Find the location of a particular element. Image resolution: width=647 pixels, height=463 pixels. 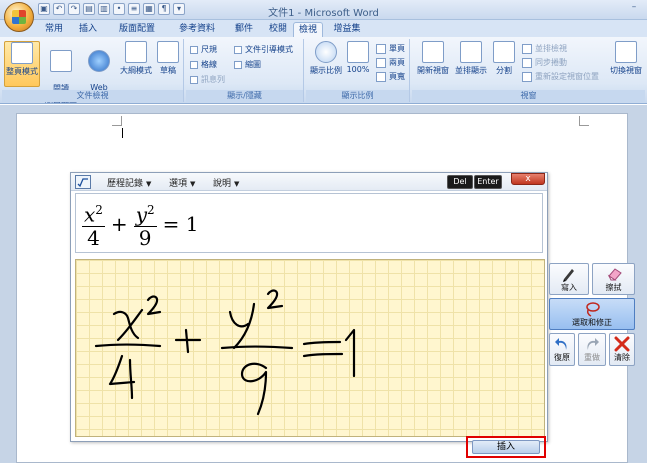

equals-one: = 1 is located at coordinates (180, 224).